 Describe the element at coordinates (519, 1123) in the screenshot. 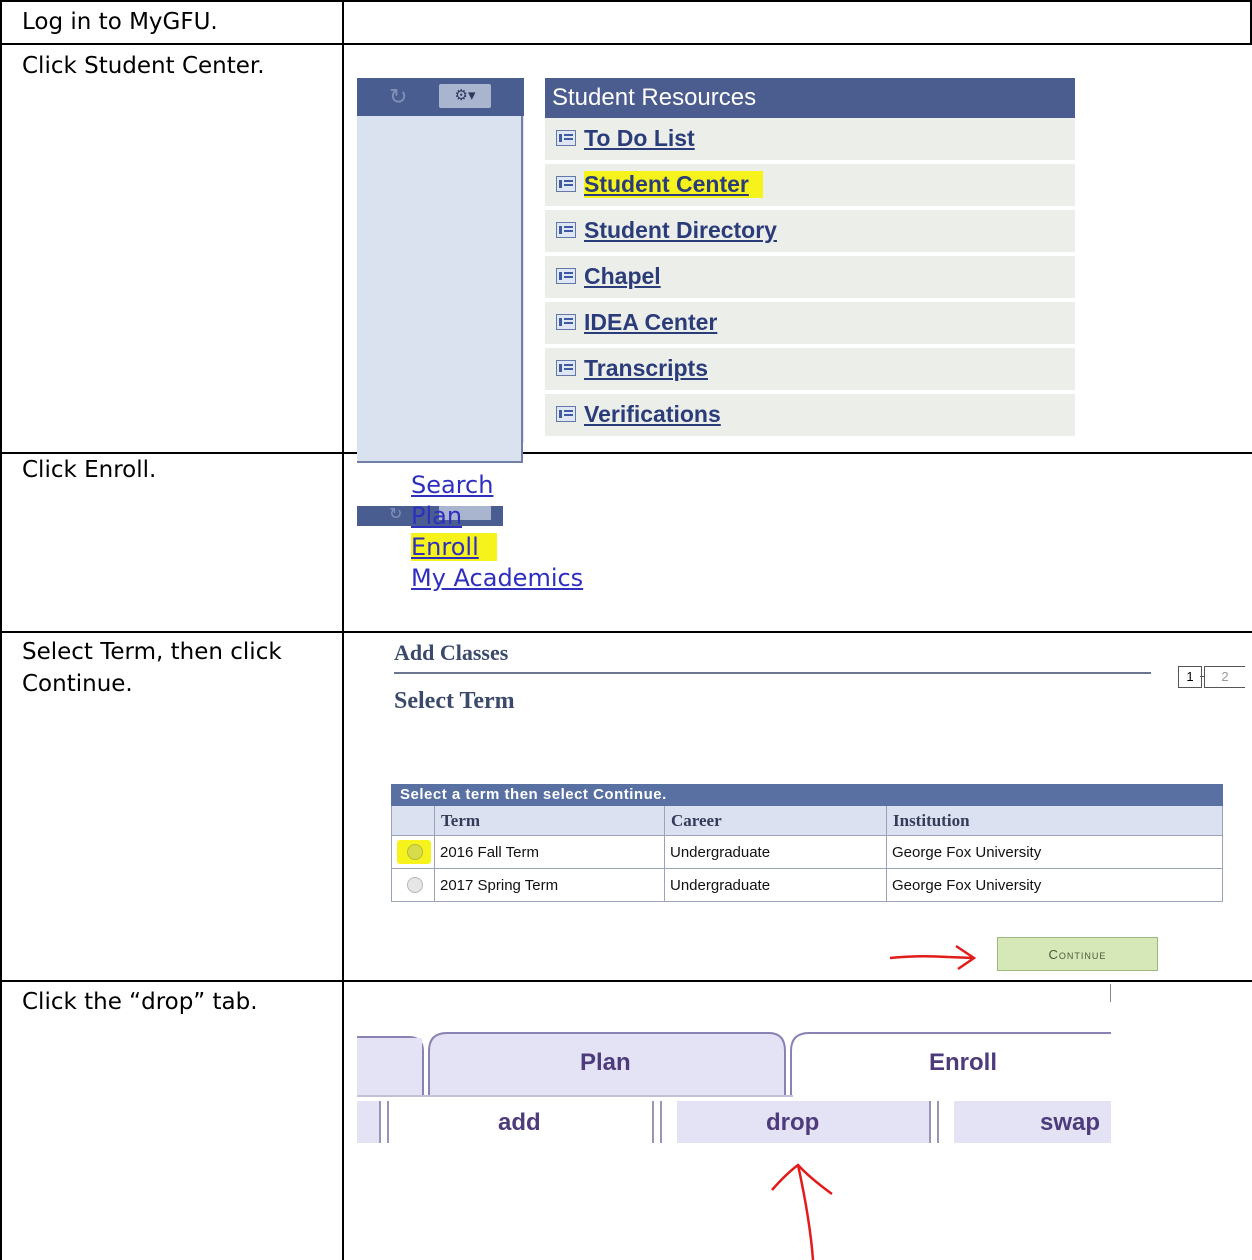

I see `sub-tab-add: add` at that location.